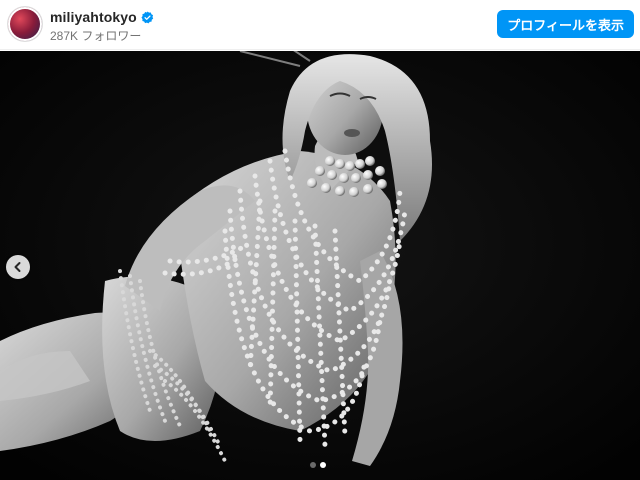 This screenshot has width=640, height=480. Describe the element at coordinates (323, 465) in the screenshot. I see `carousel-dot-active` at that location.